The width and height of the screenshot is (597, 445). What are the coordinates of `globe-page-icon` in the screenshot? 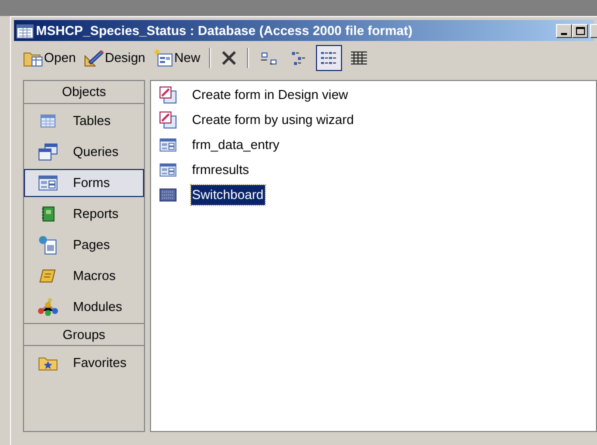 It's located at (48, 245).